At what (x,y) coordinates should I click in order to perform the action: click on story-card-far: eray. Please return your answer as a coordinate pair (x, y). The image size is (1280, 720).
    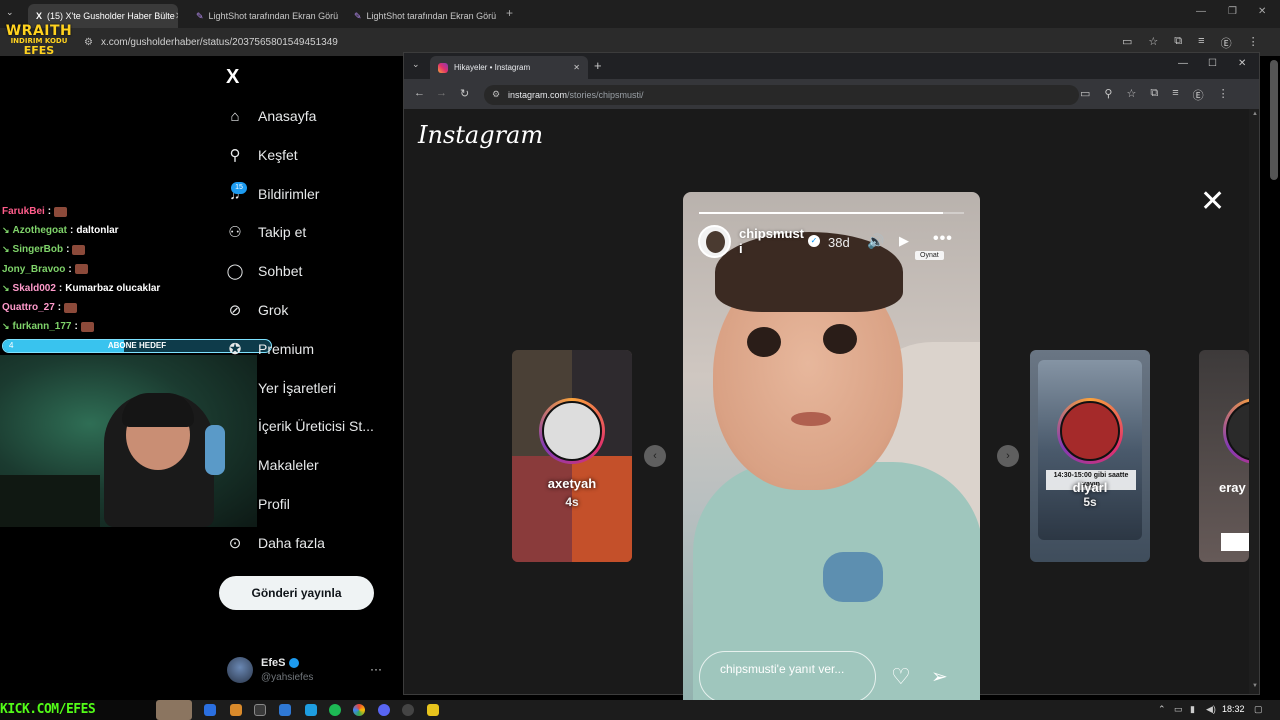
    Looking at the image, I should click on (1224, 456).